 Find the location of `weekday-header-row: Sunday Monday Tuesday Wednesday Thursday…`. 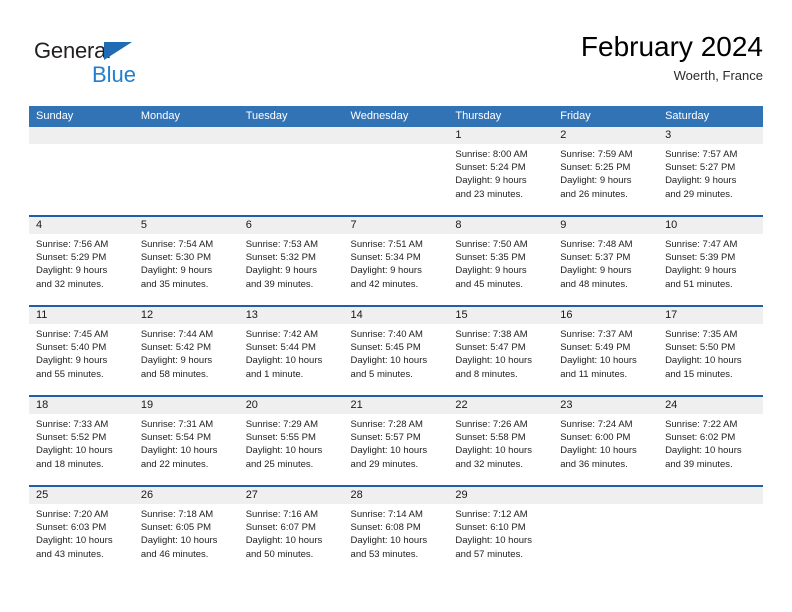

weekday-header-row: Sunday Monday Tuesday Wednesday Thursday… is located at coordinates (396, 116).